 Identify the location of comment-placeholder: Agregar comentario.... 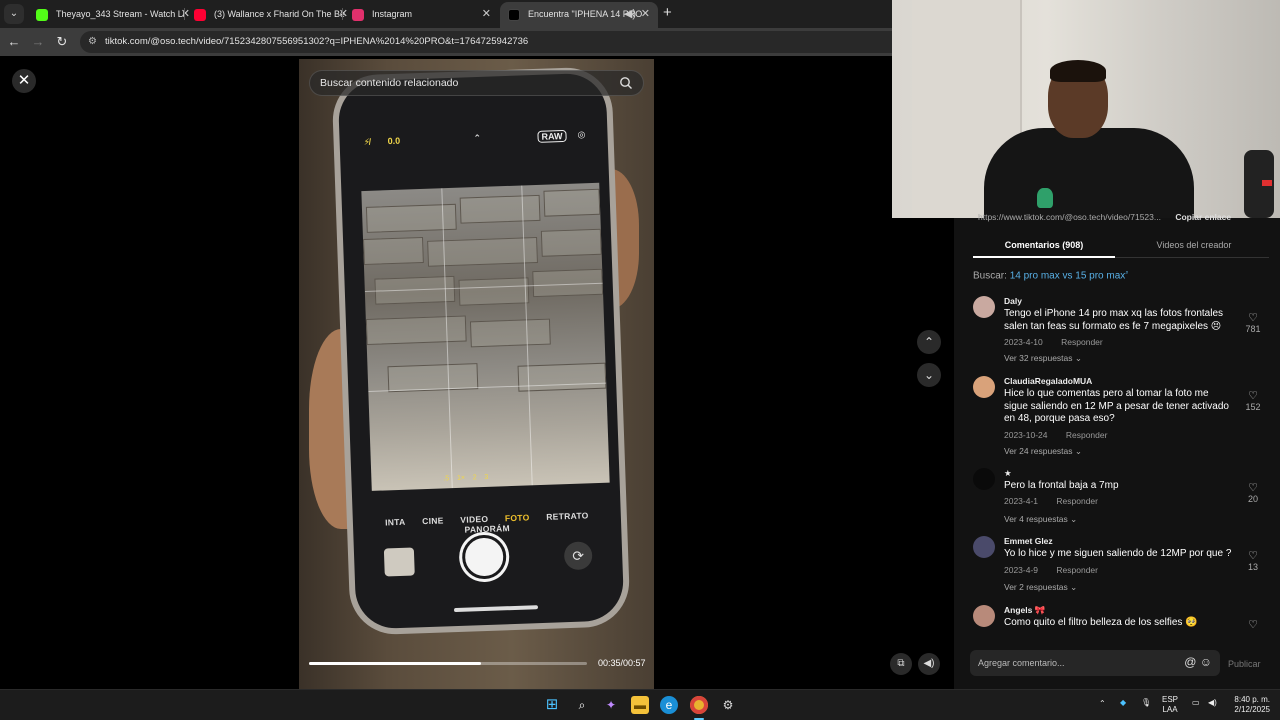
(1021, 663).